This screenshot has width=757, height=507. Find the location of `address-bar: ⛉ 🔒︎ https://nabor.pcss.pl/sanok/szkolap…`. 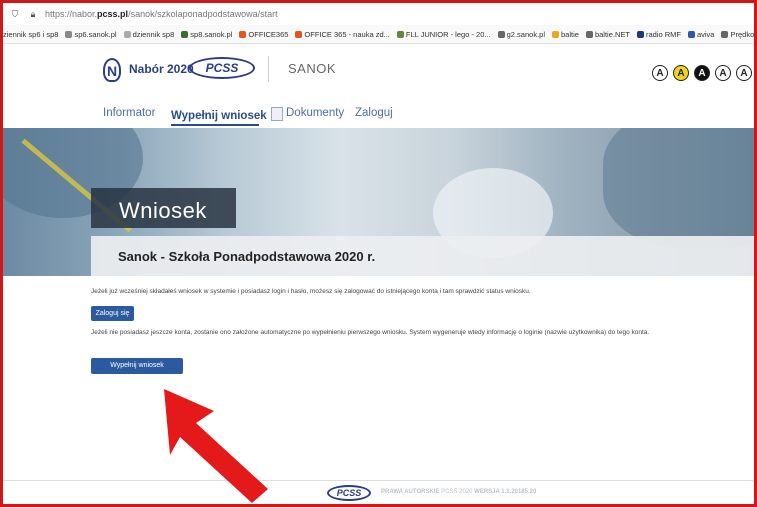

address-bar: ⛉ 🔒︎ https://nabor.pcss.pl/sanok/szkolap… is located at coordinates (378, 14).